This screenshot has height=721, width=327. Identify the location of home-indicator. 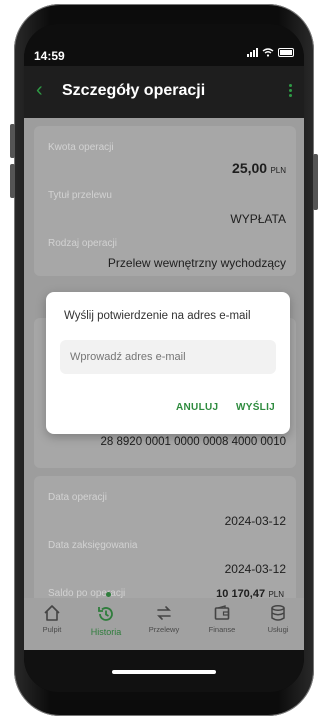
(164, 672).